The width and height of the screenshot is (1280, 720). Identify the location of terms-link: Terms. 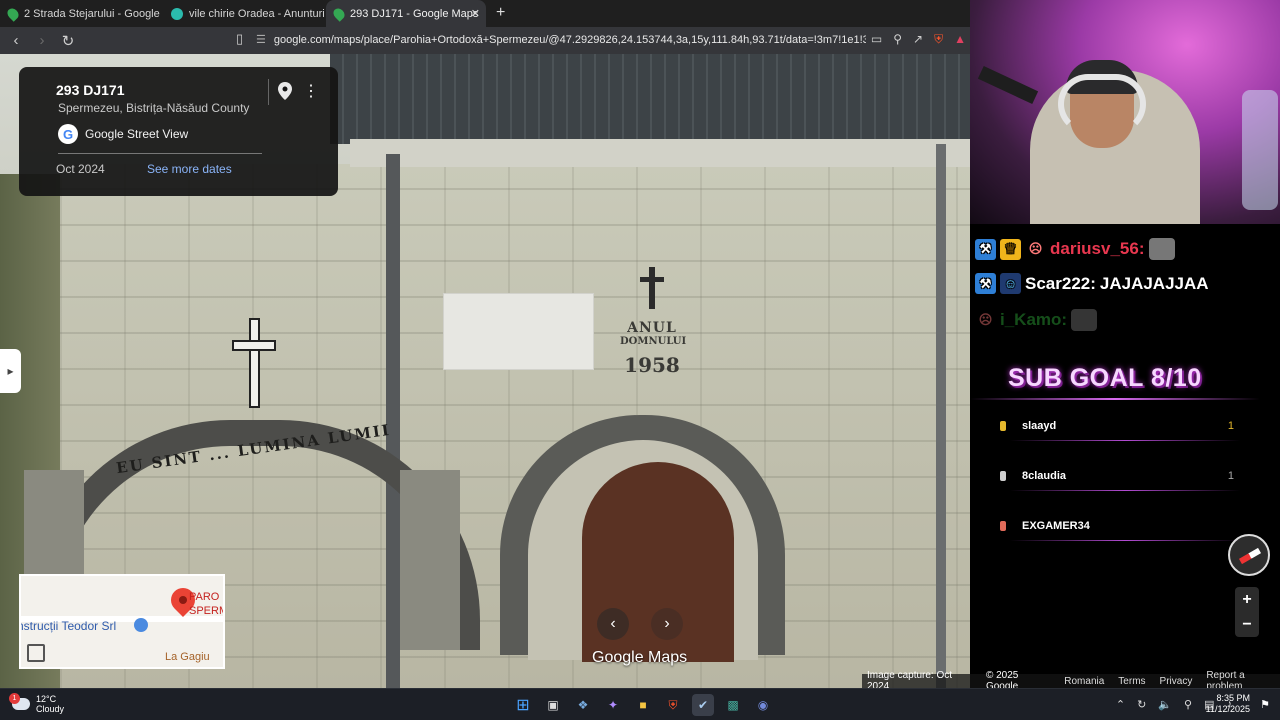
(1131, 681).